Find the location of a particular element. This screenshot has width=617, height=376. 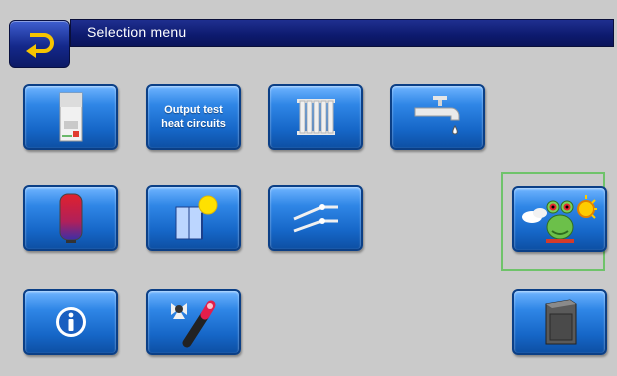

title-bar: Selection menu is located at coordinates (342, 33).